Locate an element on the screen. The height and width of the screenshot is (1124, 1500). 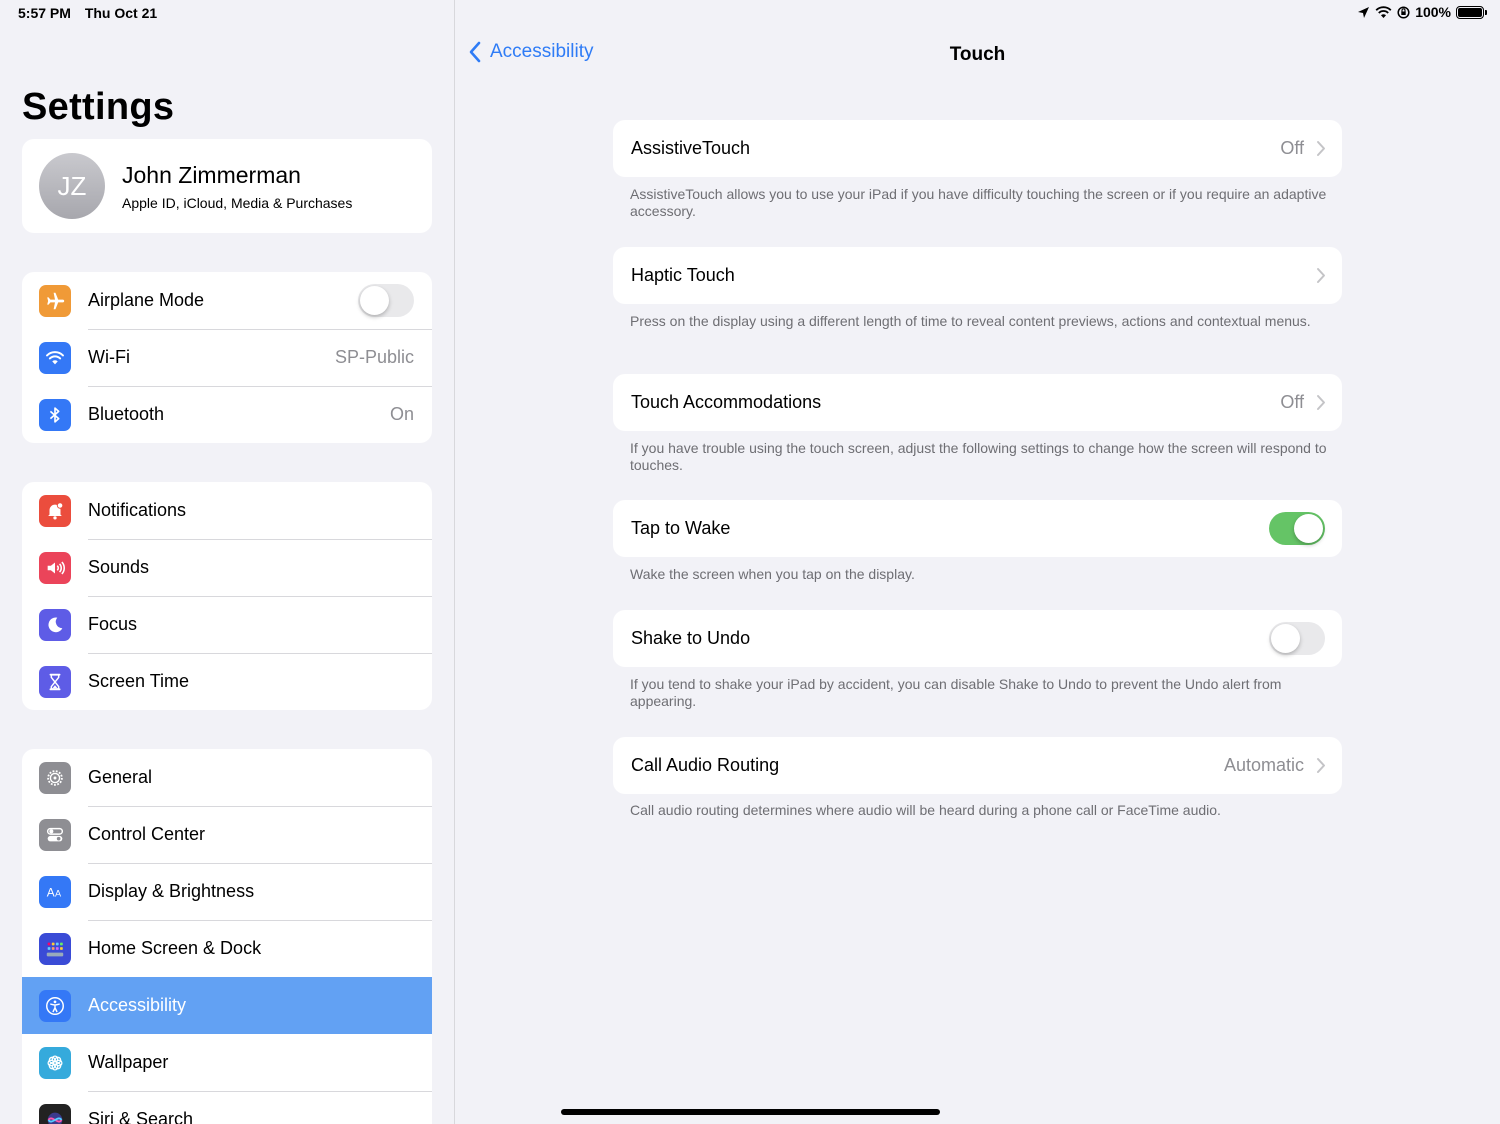
home-indicator is located at coordinates (750, 1112).